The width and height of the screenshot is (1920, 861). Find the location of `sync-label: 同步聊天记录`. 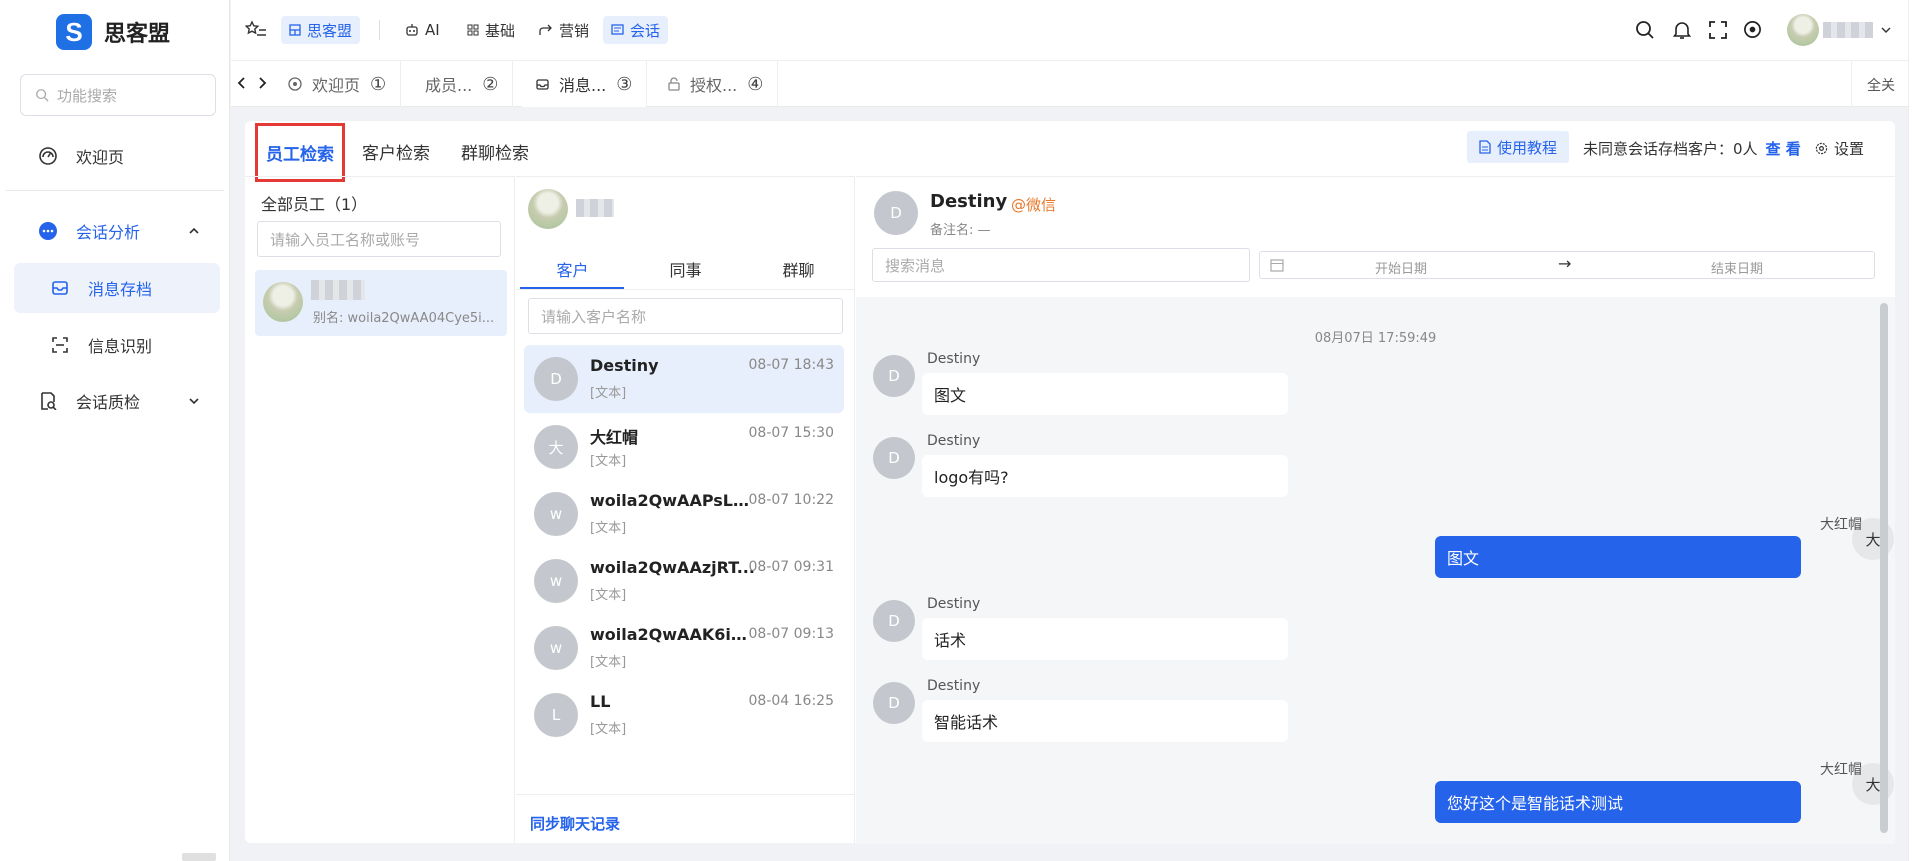

sync-label: 同步聊天记录 is located at coordinates (575, 824).